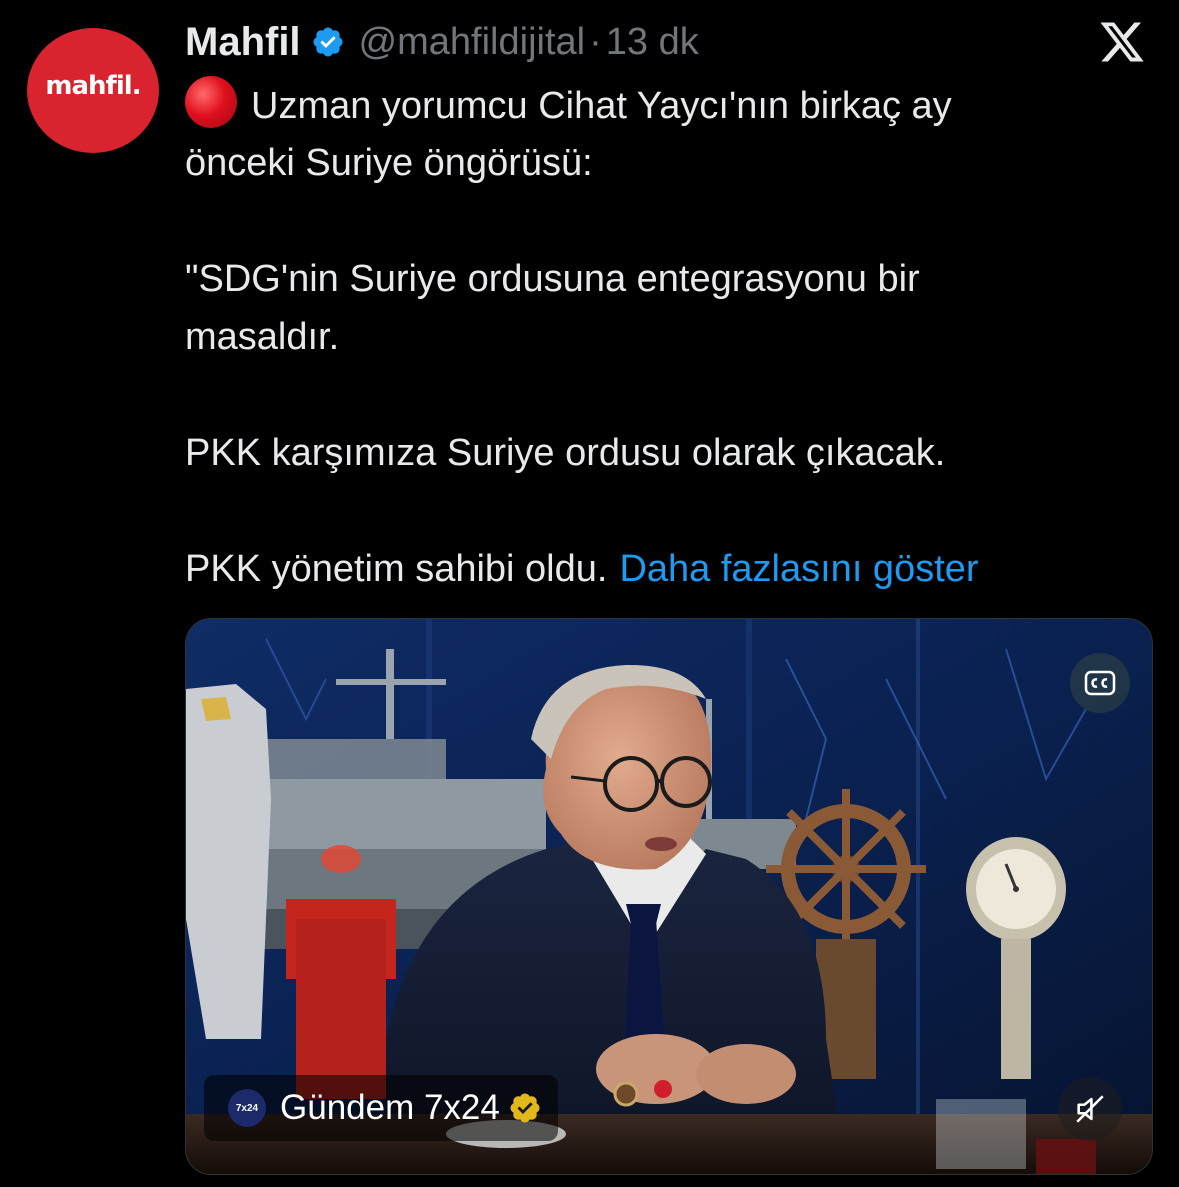 The width and height of the screenshot is (1179, 1187). What do you see at coordinates (93, 85) in the screenshot?
I see `avatar-logo-text: mahfil.` at bounding box center [93, 85].